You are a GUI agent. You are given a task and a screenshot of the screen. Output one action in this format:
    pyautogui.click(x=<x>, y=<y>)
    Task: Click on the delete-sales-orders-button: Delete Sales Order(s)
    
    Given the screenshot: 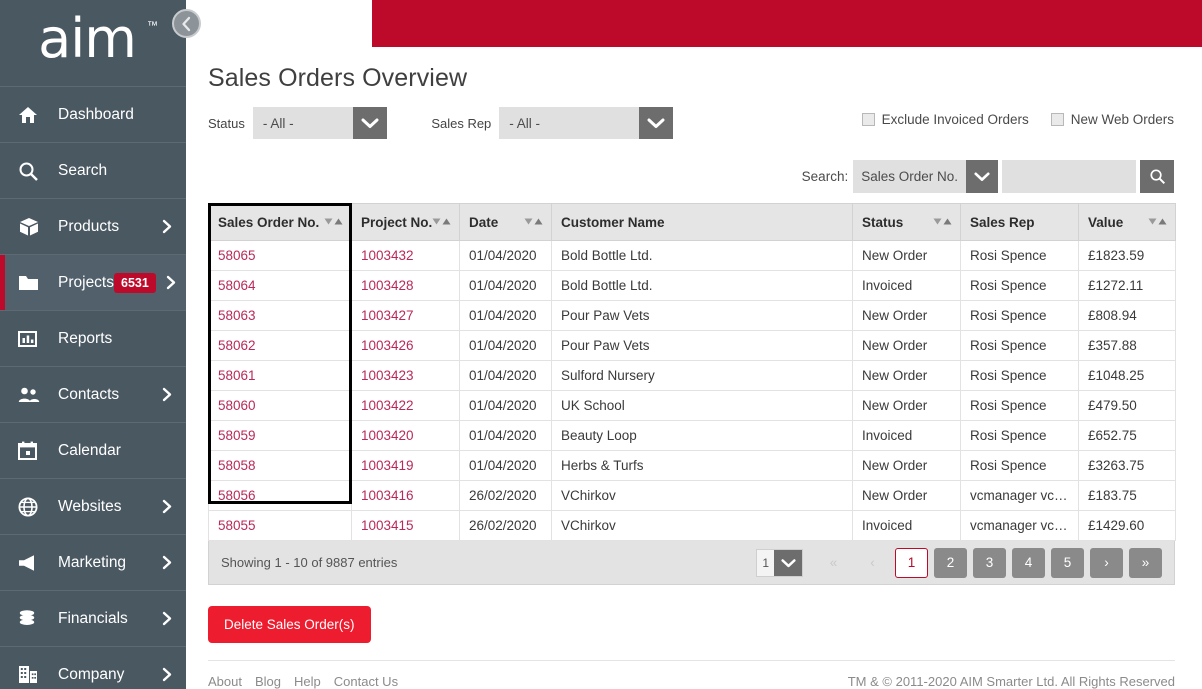 What is the action you would take?
    pyautogui.click(x=289, y=624)
    